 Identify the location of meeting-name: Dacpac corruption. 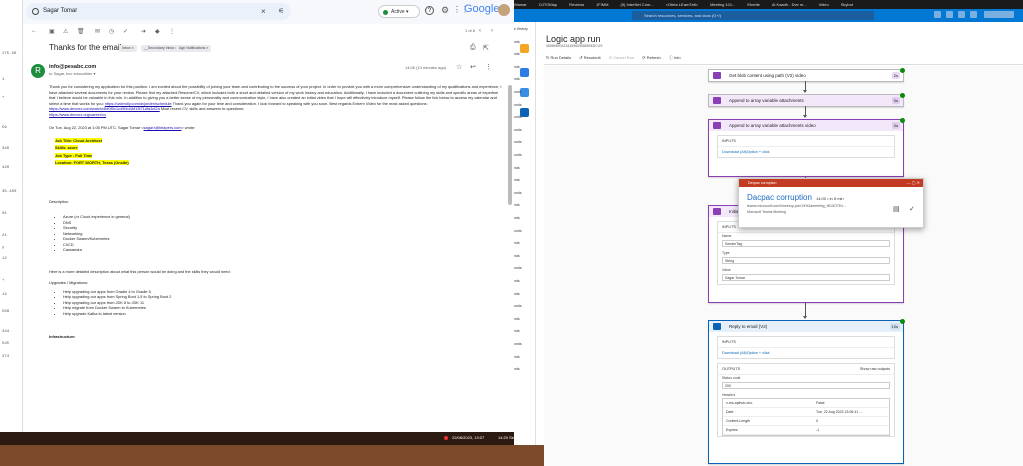
(779, 197).